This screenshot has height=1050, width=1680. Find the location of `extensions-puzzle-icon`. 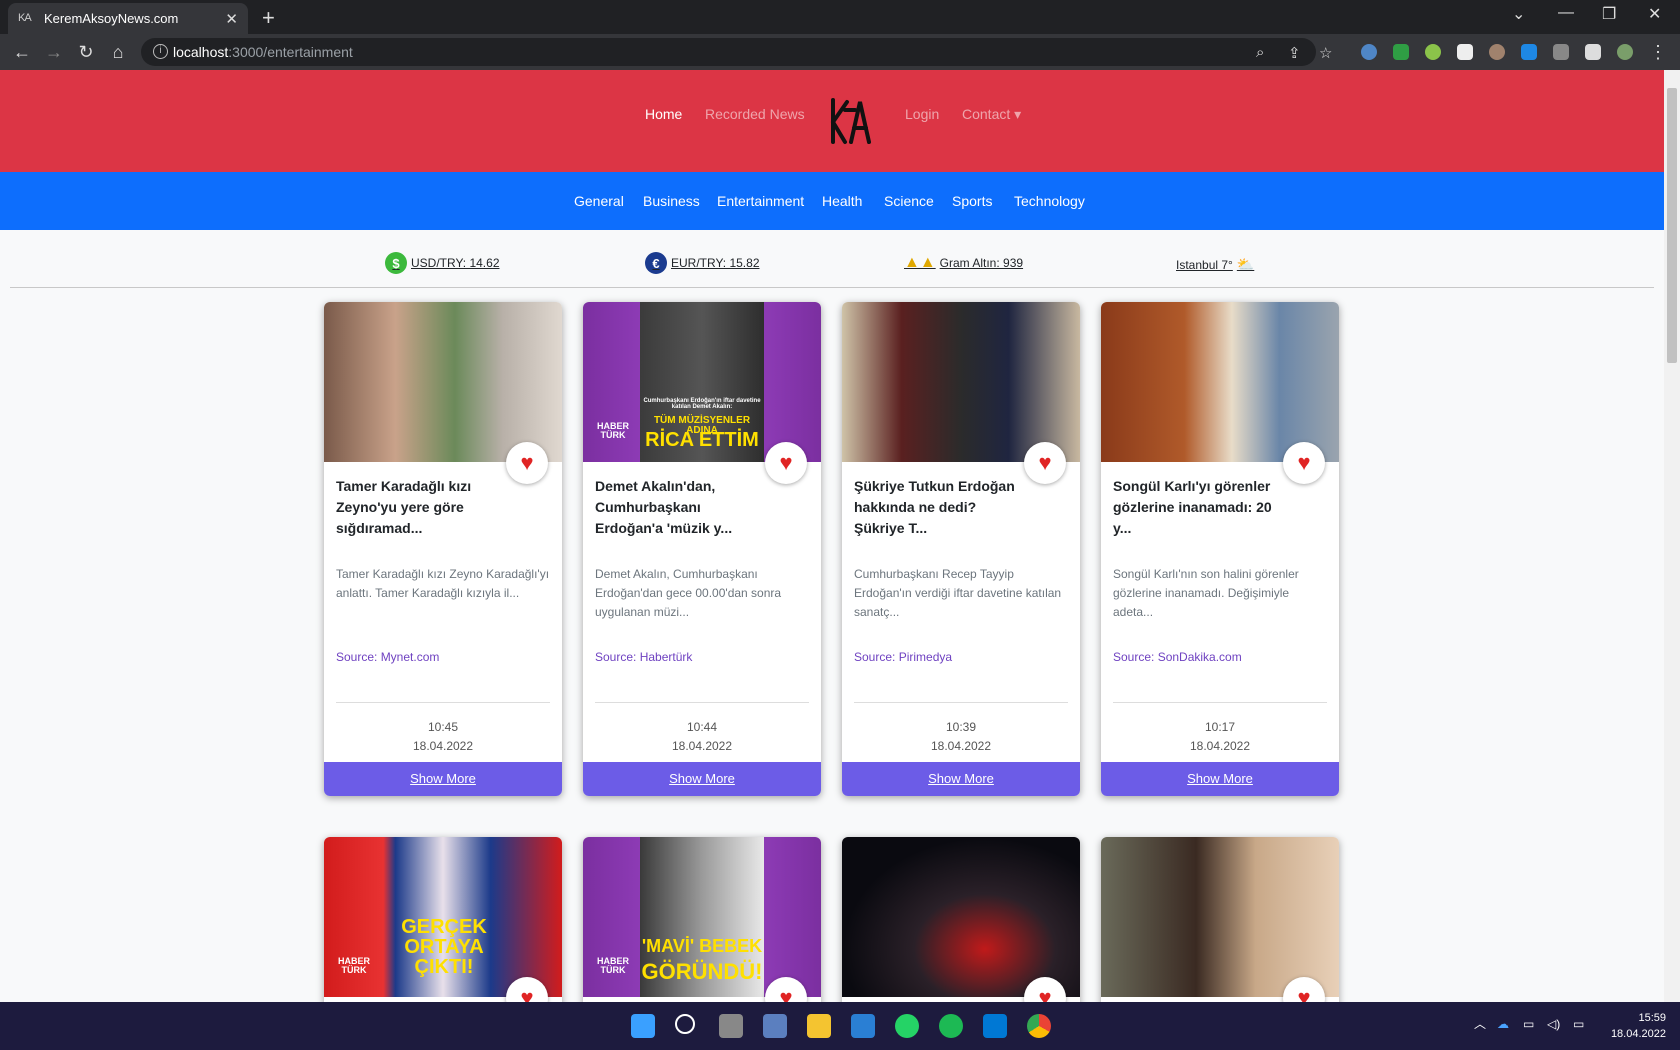

extensions-puzzle-icon is located at coordinates (1561, 52).